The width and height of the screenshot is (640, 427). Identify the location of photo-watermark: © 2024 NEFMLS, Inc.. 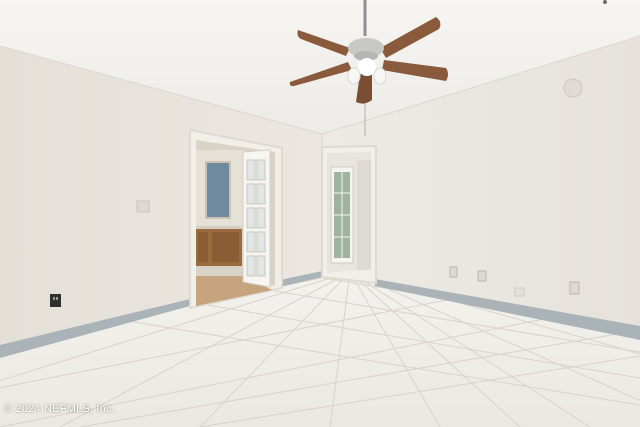
(59, 409).